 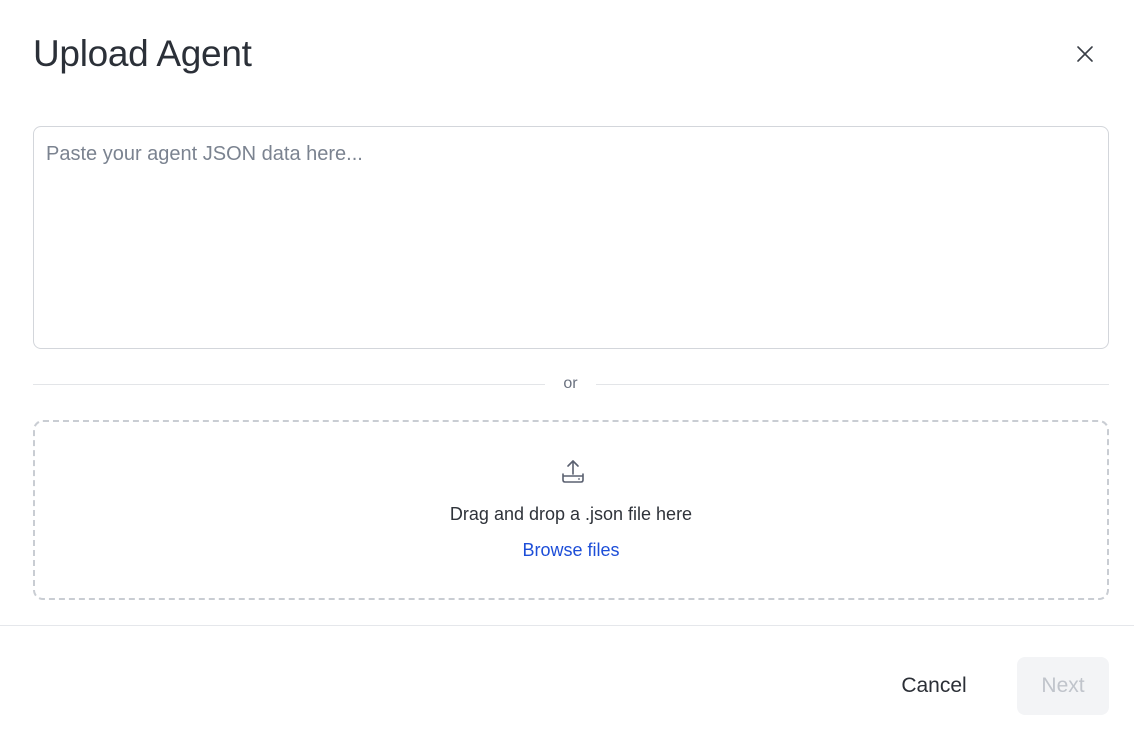 I want to click on upload-icon, so click(x=573, y=471).